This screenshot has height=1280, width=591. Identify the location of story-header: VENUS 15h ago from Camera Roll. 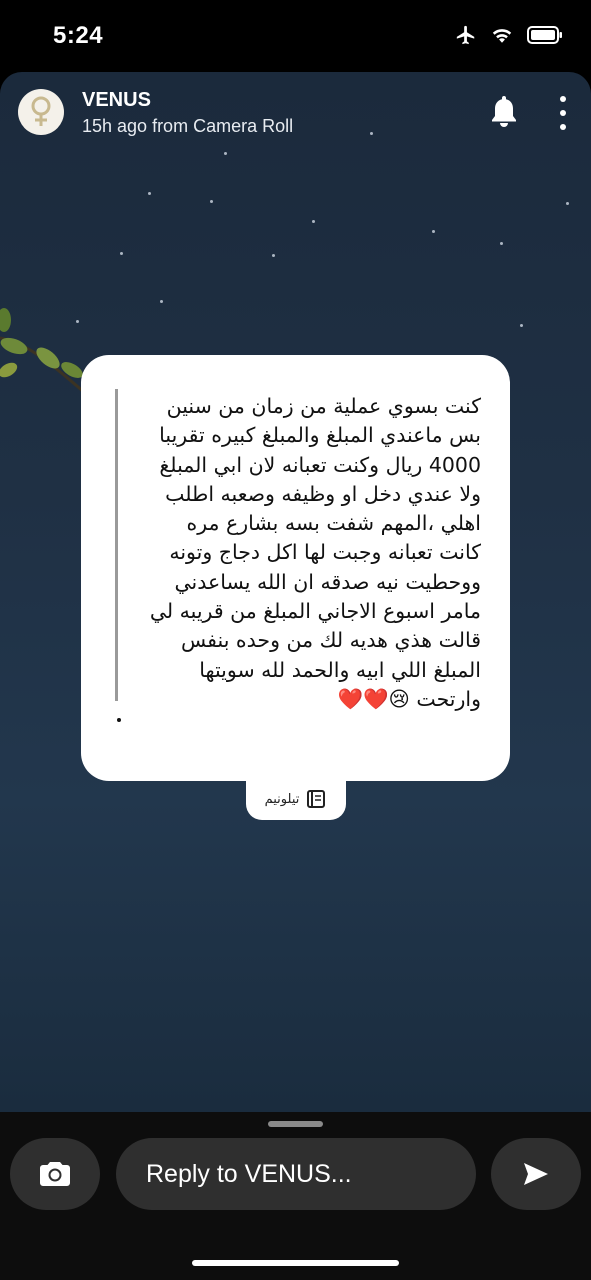
(295, 122).